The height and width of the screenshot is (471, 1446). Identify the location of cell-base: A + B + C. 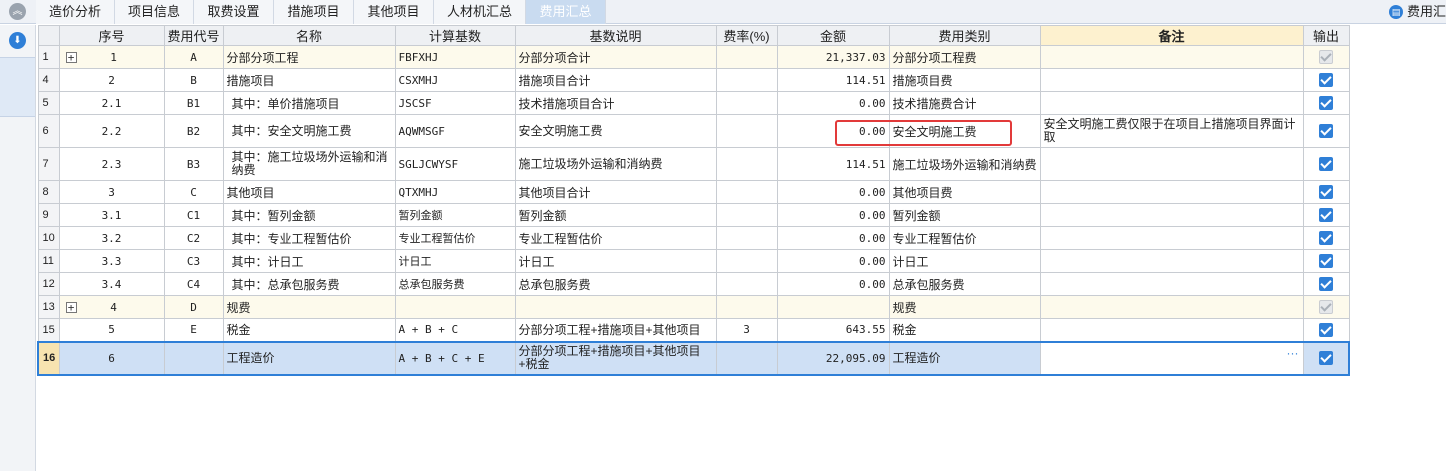
(455, 330).